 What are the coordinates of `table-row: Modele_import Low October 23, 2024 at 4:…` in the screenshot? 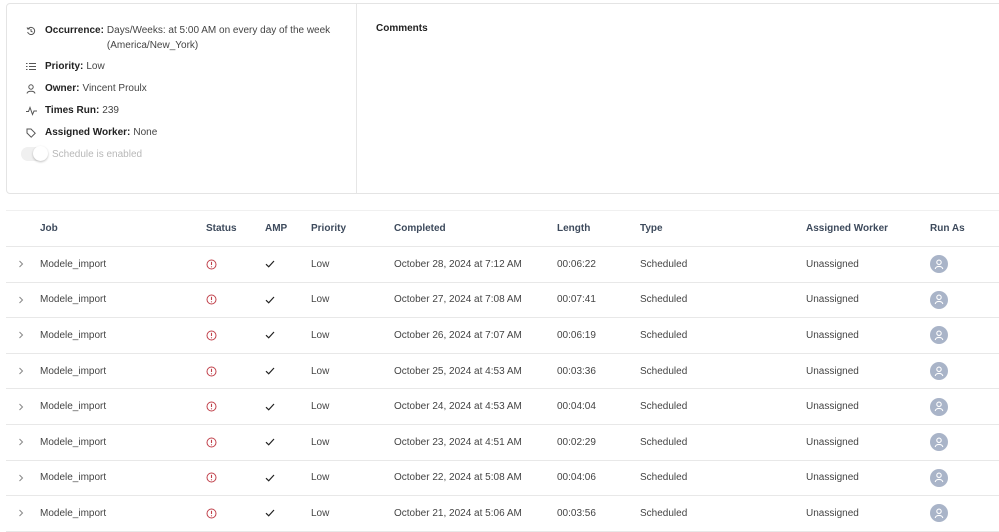 It's located at (502, 443).